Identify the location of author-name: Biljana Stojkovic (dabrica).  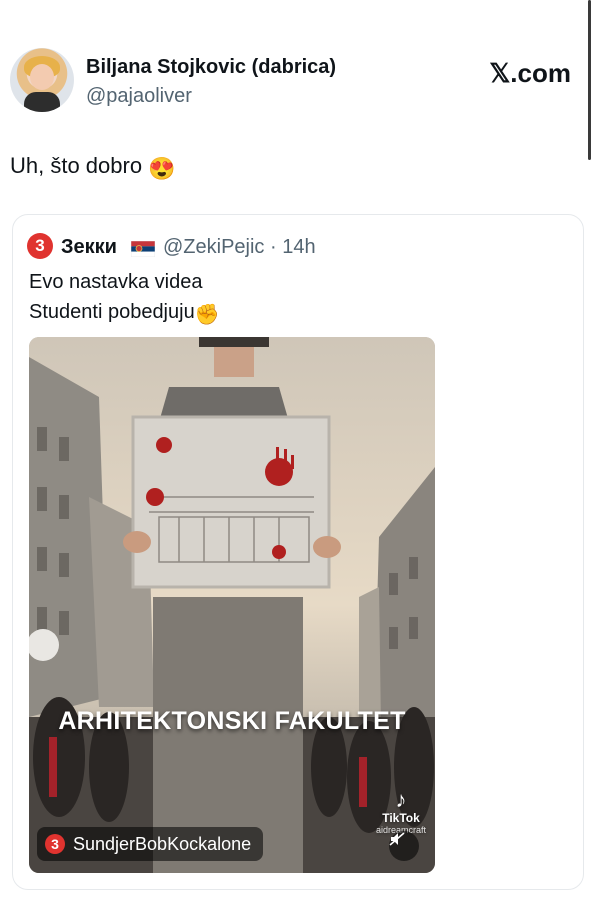
(211, 67).